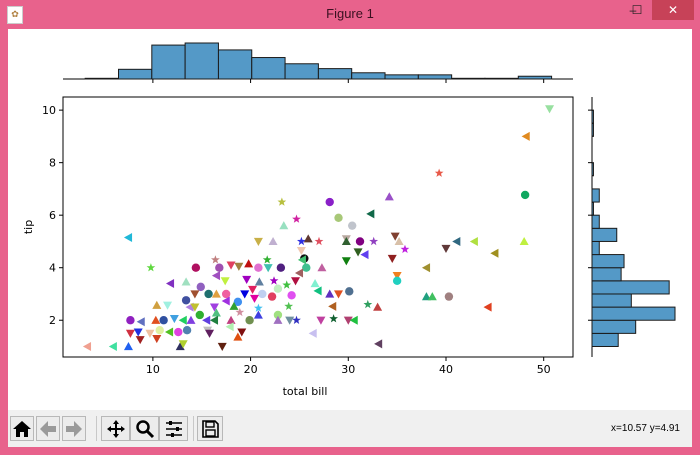 The width and height of the screenshot is (700, 455). Describe the element at coordinates (22, 428) in the screenshot. I see `home-button` at that location.